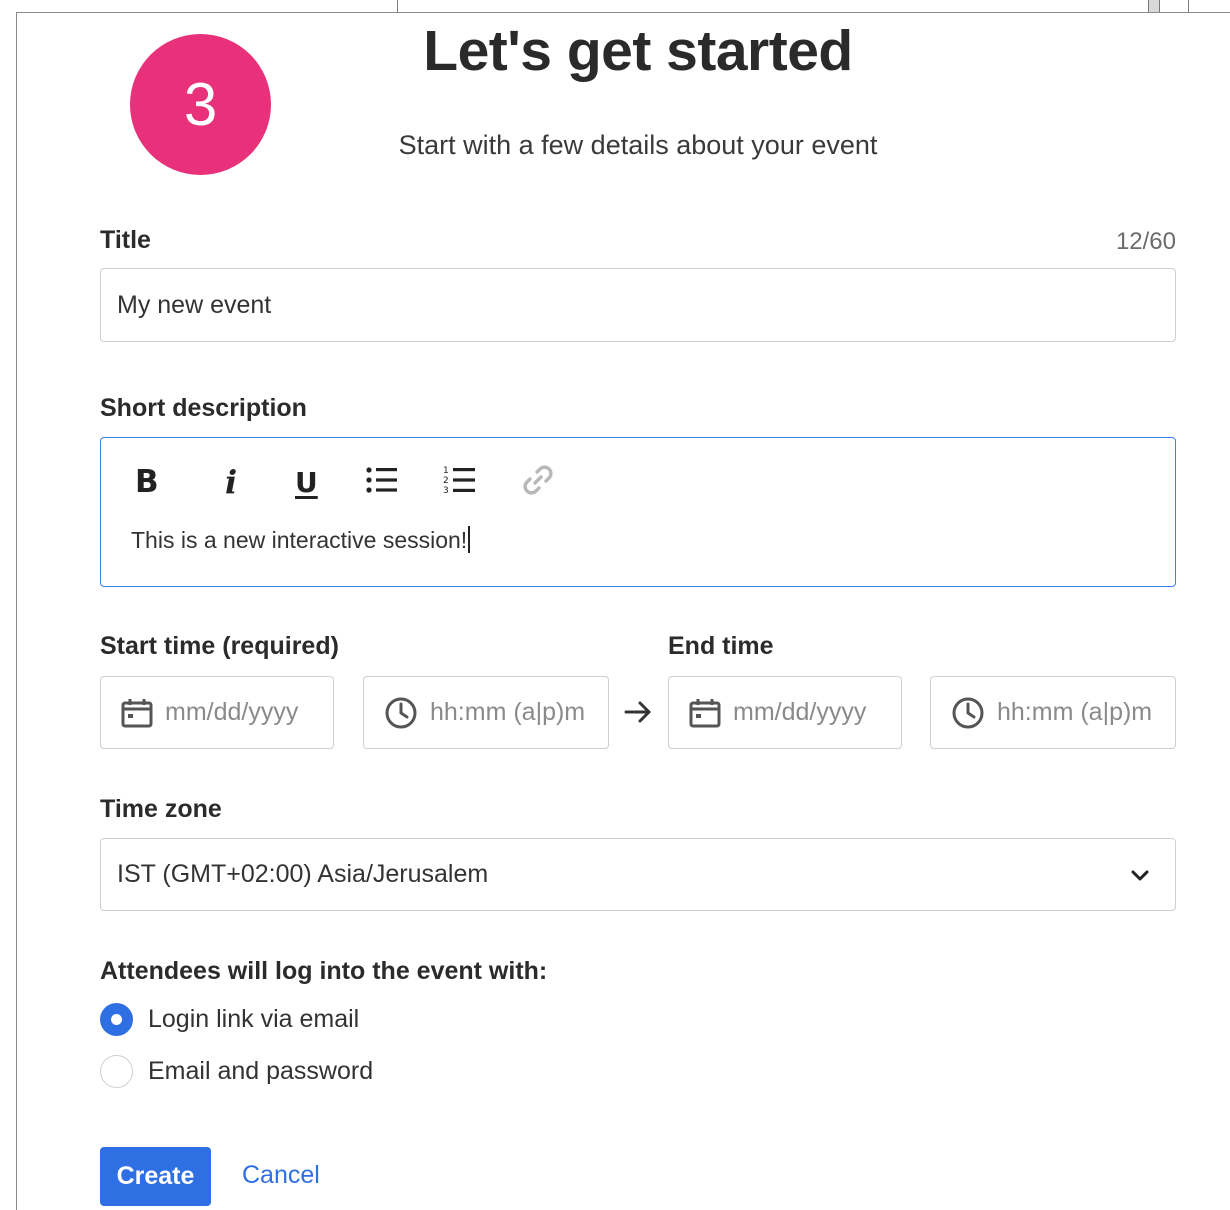 The image size is (1230, 1210). I want to click on end-time-label: End time, so click(721, 646).